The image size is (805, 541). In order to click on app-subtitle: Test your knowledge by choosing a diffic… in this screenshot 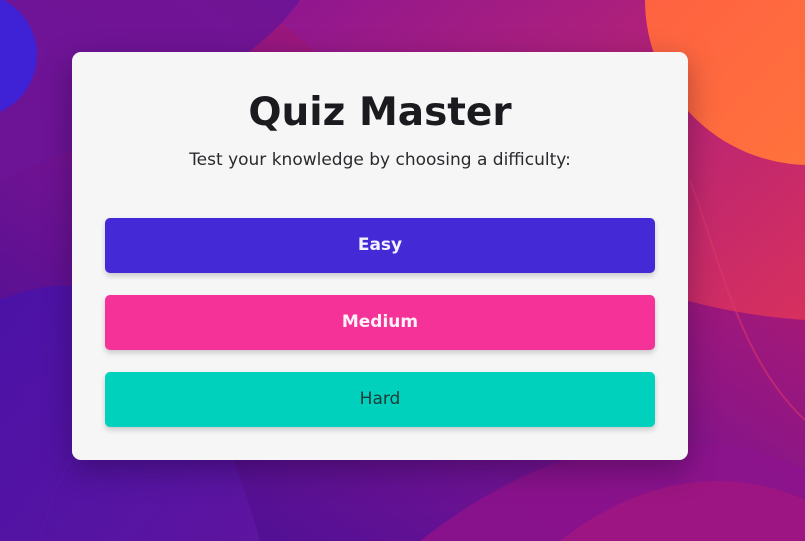, I will do `click(380, 160)`.